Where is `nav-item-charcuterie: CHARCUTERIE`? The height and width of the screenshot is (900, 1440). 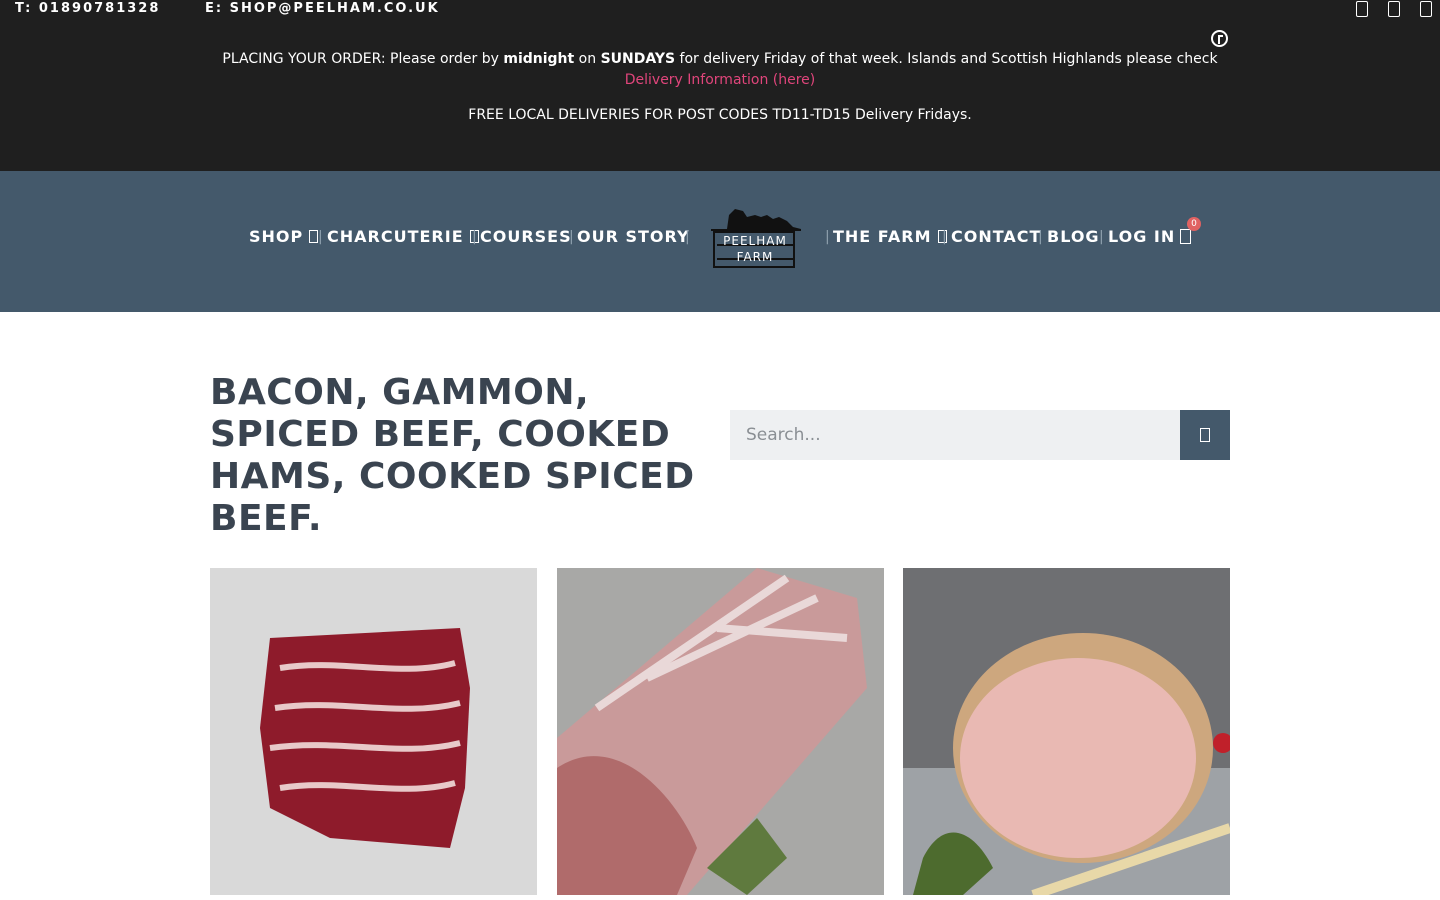 nav-item-charcuterie: CHARCUTERIE is located at coordinates (403, 236).